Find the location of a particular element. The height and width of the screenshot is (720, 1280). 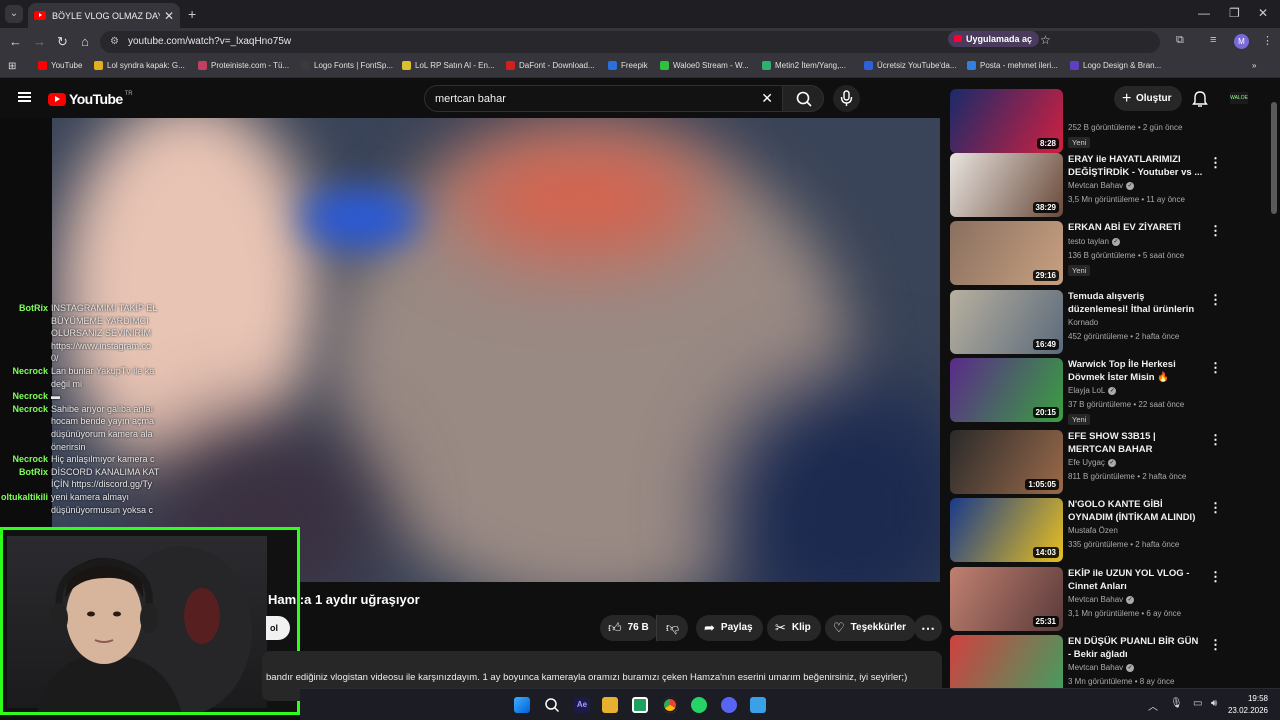

channel-name: testo taylan ✓ is located at coordinates (1094, 241).